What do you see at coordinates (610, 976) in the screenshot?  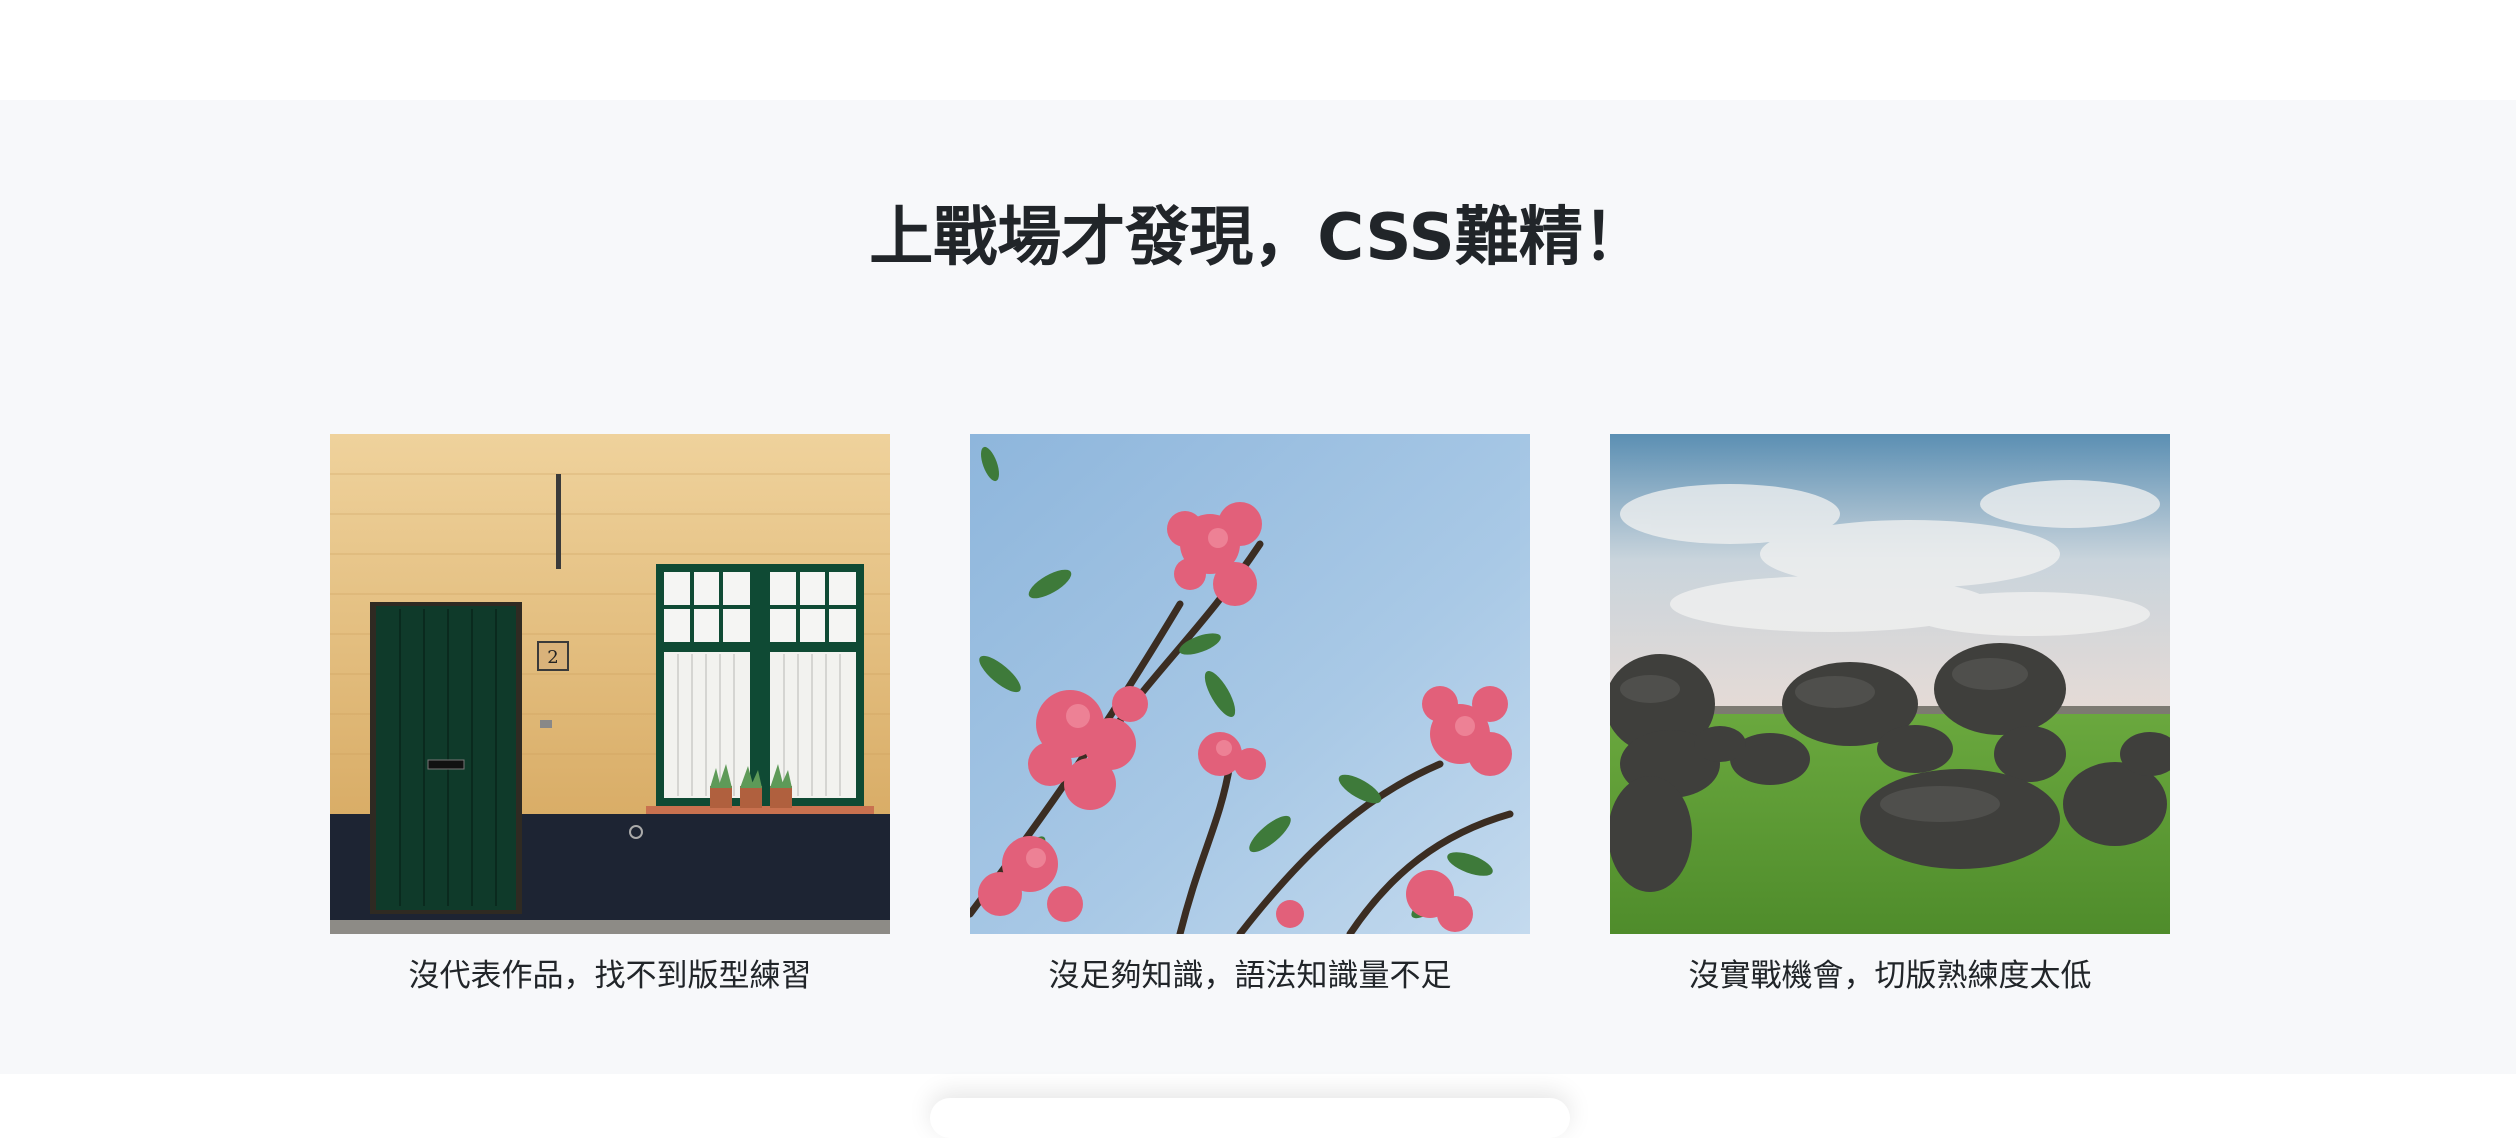 I see `card-caption: 沒代表作品，找不到版型練習` at bounding box center [610, 976].